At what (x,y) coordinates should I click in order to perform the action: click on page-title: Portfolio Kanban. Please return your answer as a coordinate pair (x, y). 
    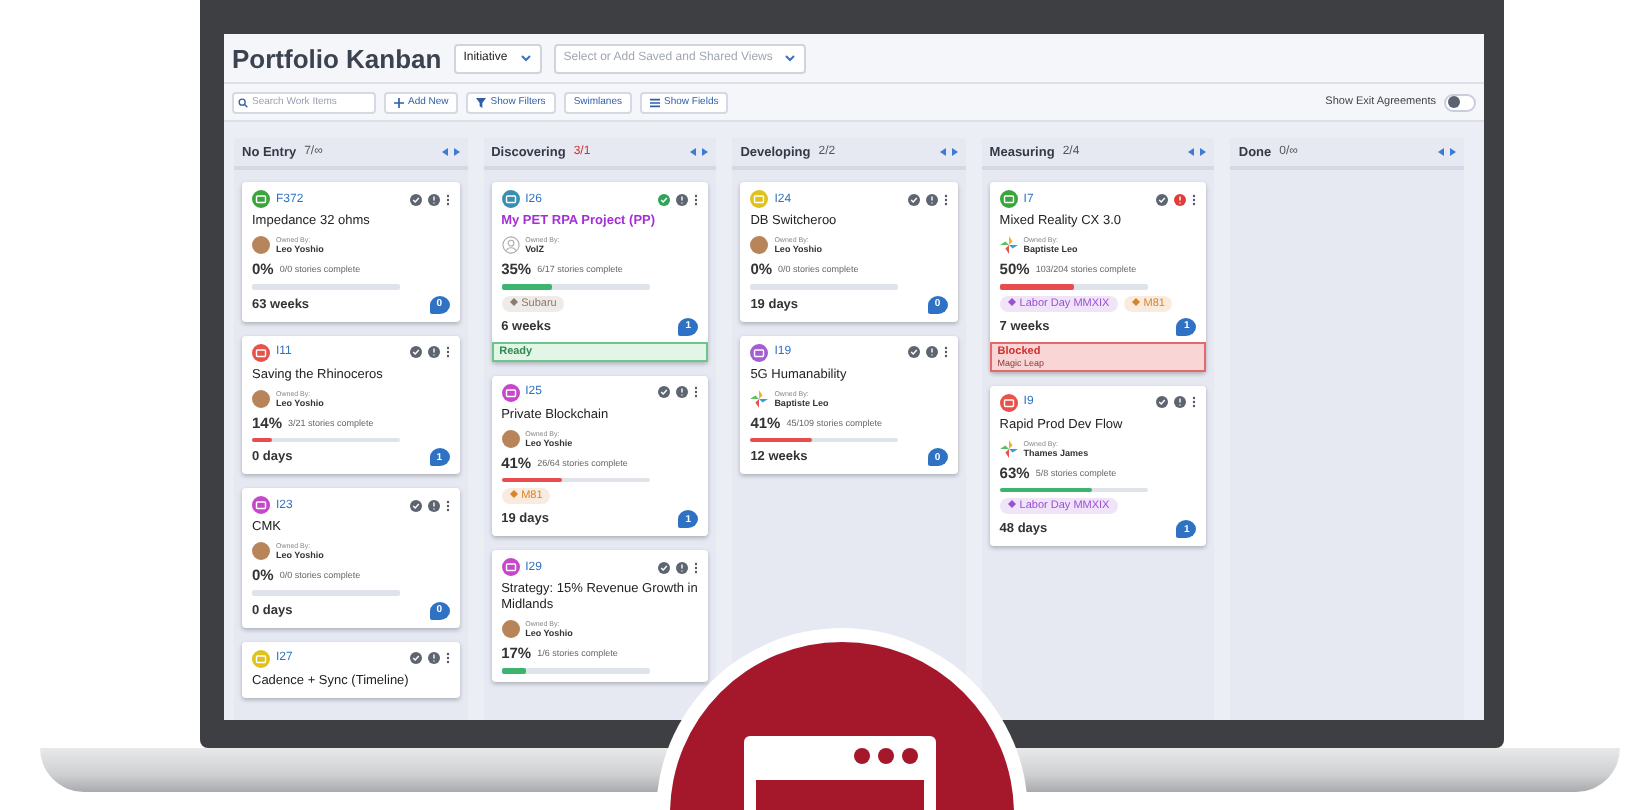
    Looking at the image, I should click on (337, 58).